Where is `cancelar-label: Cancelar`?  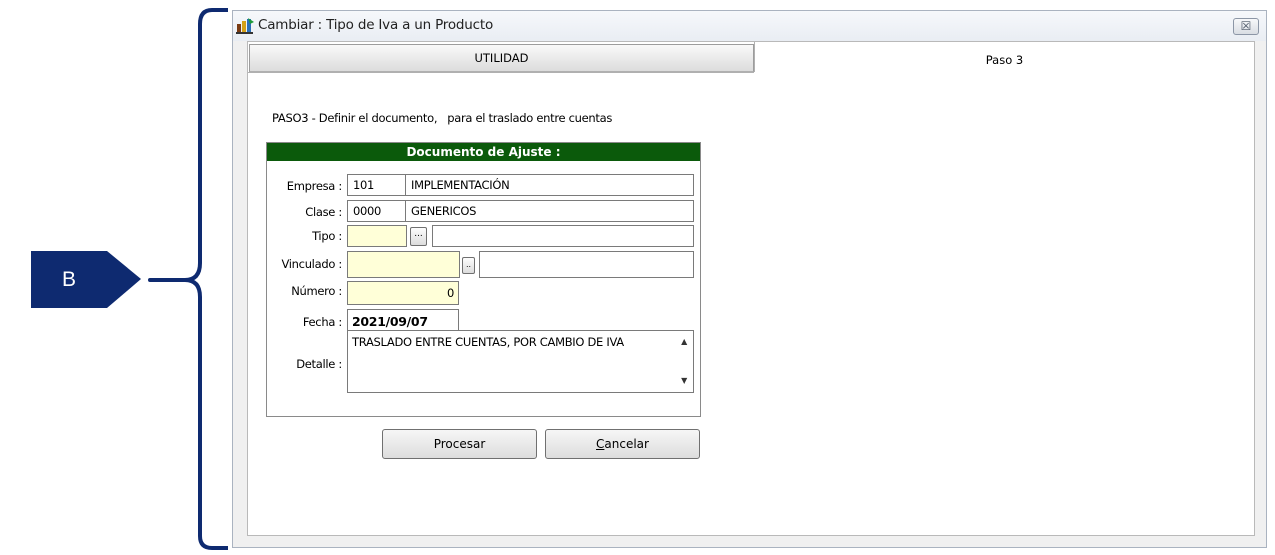 cancelar-label: Cancelar is located at coordinates (622, 444).